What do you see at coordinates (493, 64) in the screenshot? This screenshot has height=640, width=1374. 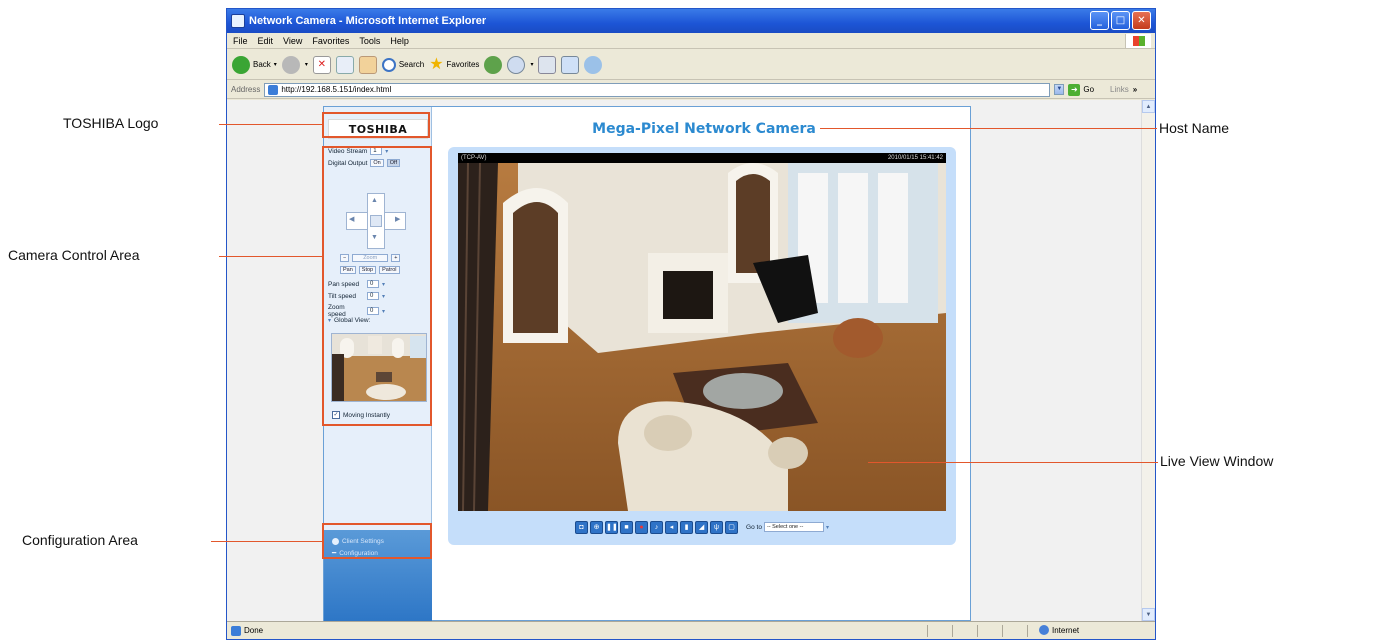 I see `history-icon` at bounding box center [493, 64].